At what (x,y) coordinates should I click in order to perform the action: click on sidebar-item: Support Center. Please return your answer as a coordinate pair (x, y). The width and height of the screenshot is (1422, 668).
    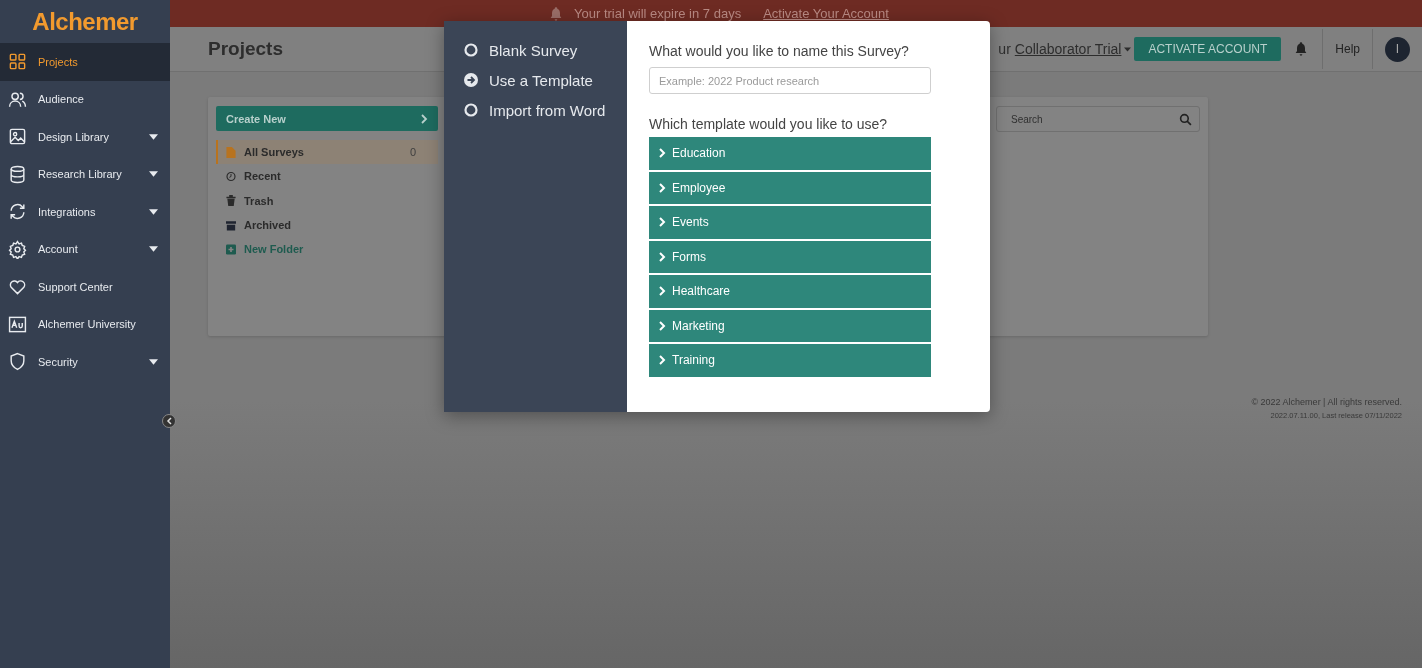
    Looking at the image, I should click on (85, 287).